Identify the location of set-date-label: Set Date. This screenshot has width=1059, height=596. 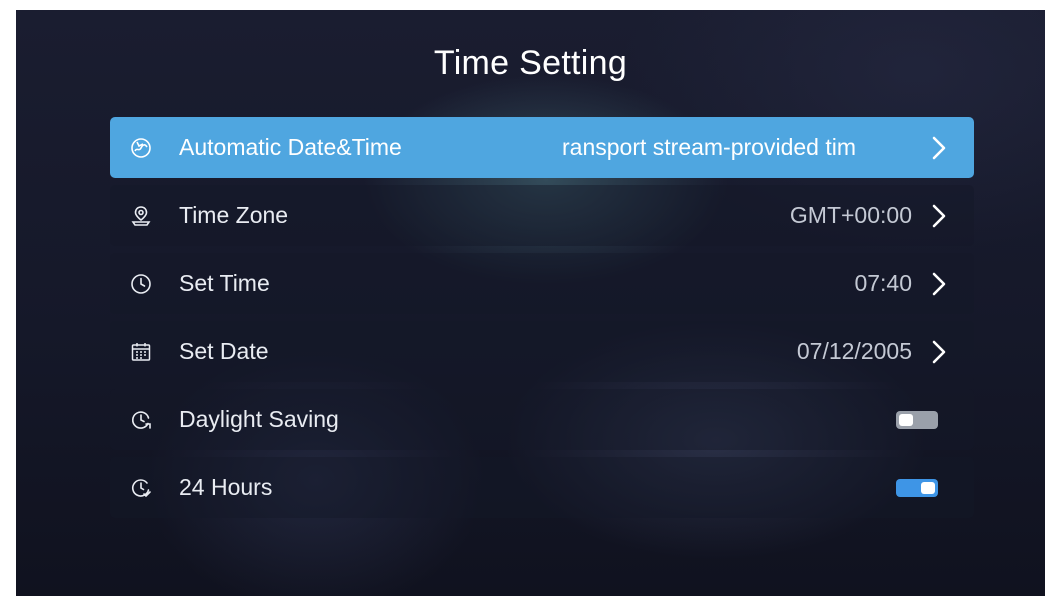
(224, 351).